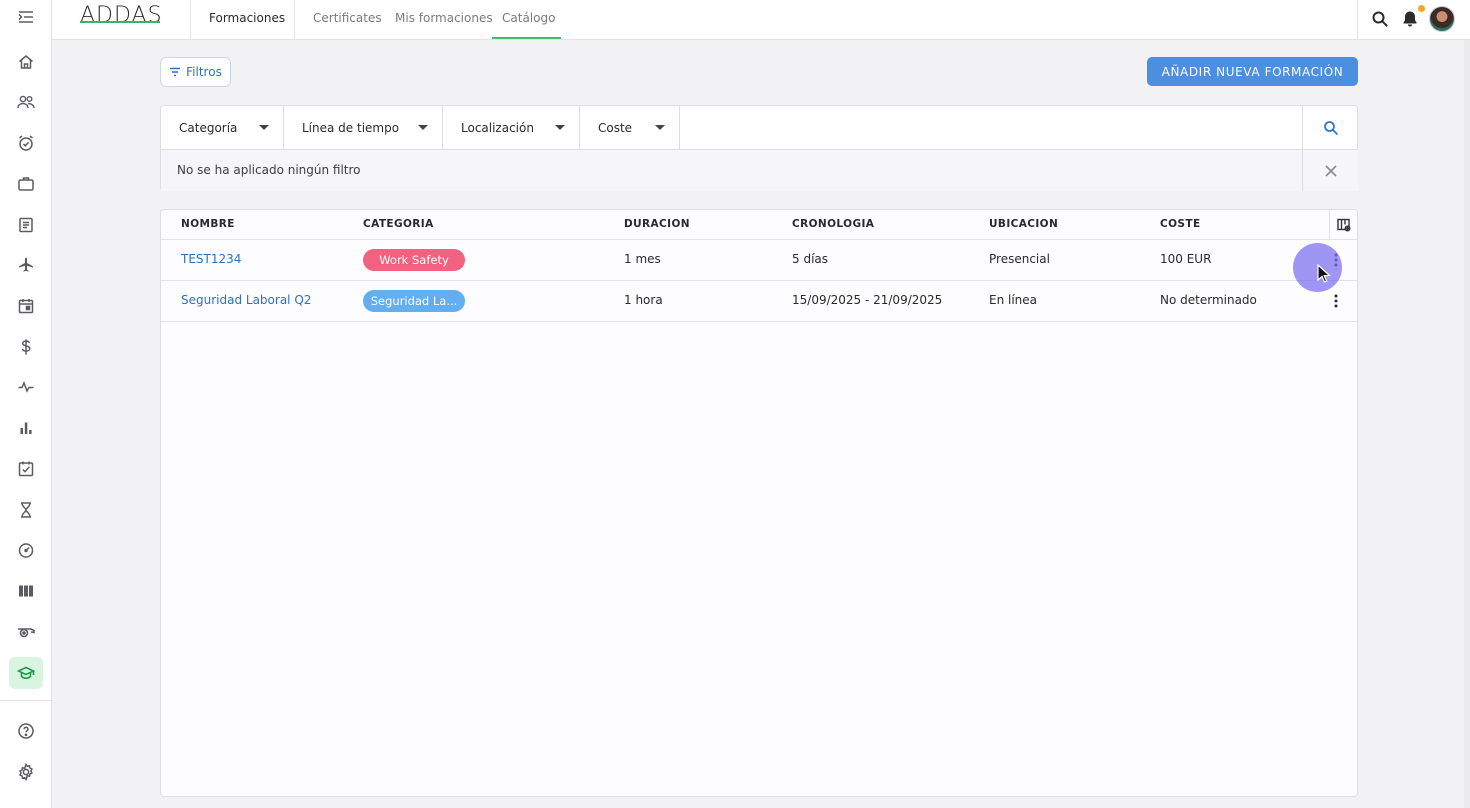 The height and width of the screenshot is (808, 1470). I want to click on search-input, so click(991, 127).